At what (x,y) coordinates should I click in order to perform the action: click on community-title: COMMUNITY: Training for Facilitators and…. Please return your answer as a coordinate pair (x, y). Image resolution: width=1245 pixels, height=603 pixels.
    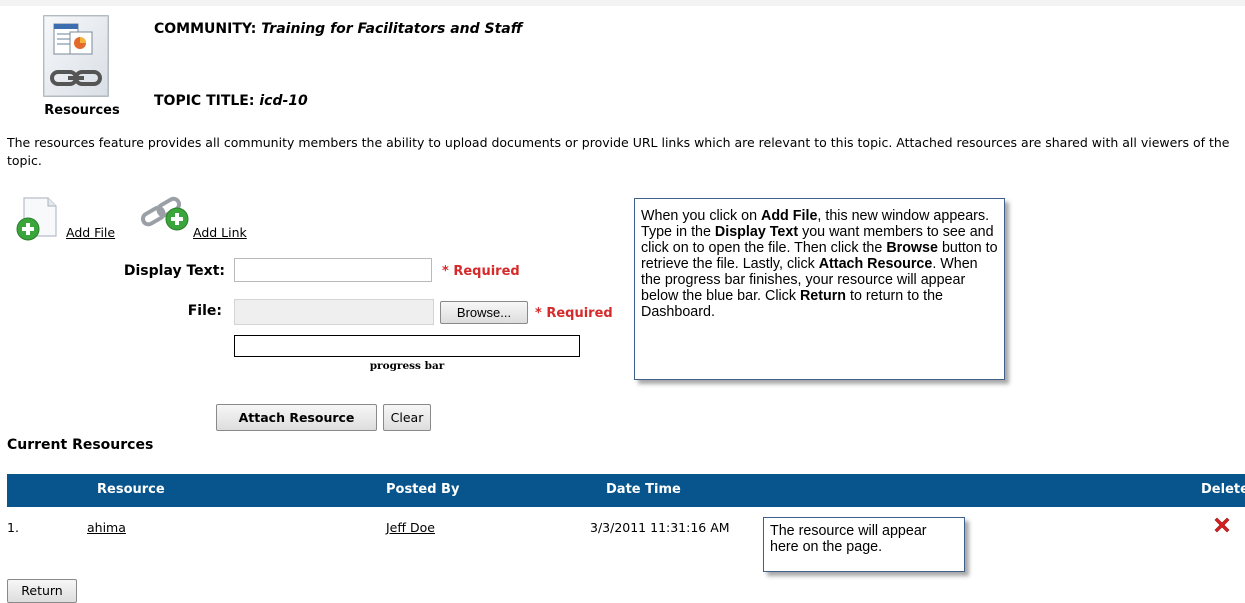
    Looking at the image, I should click on (338, 29).